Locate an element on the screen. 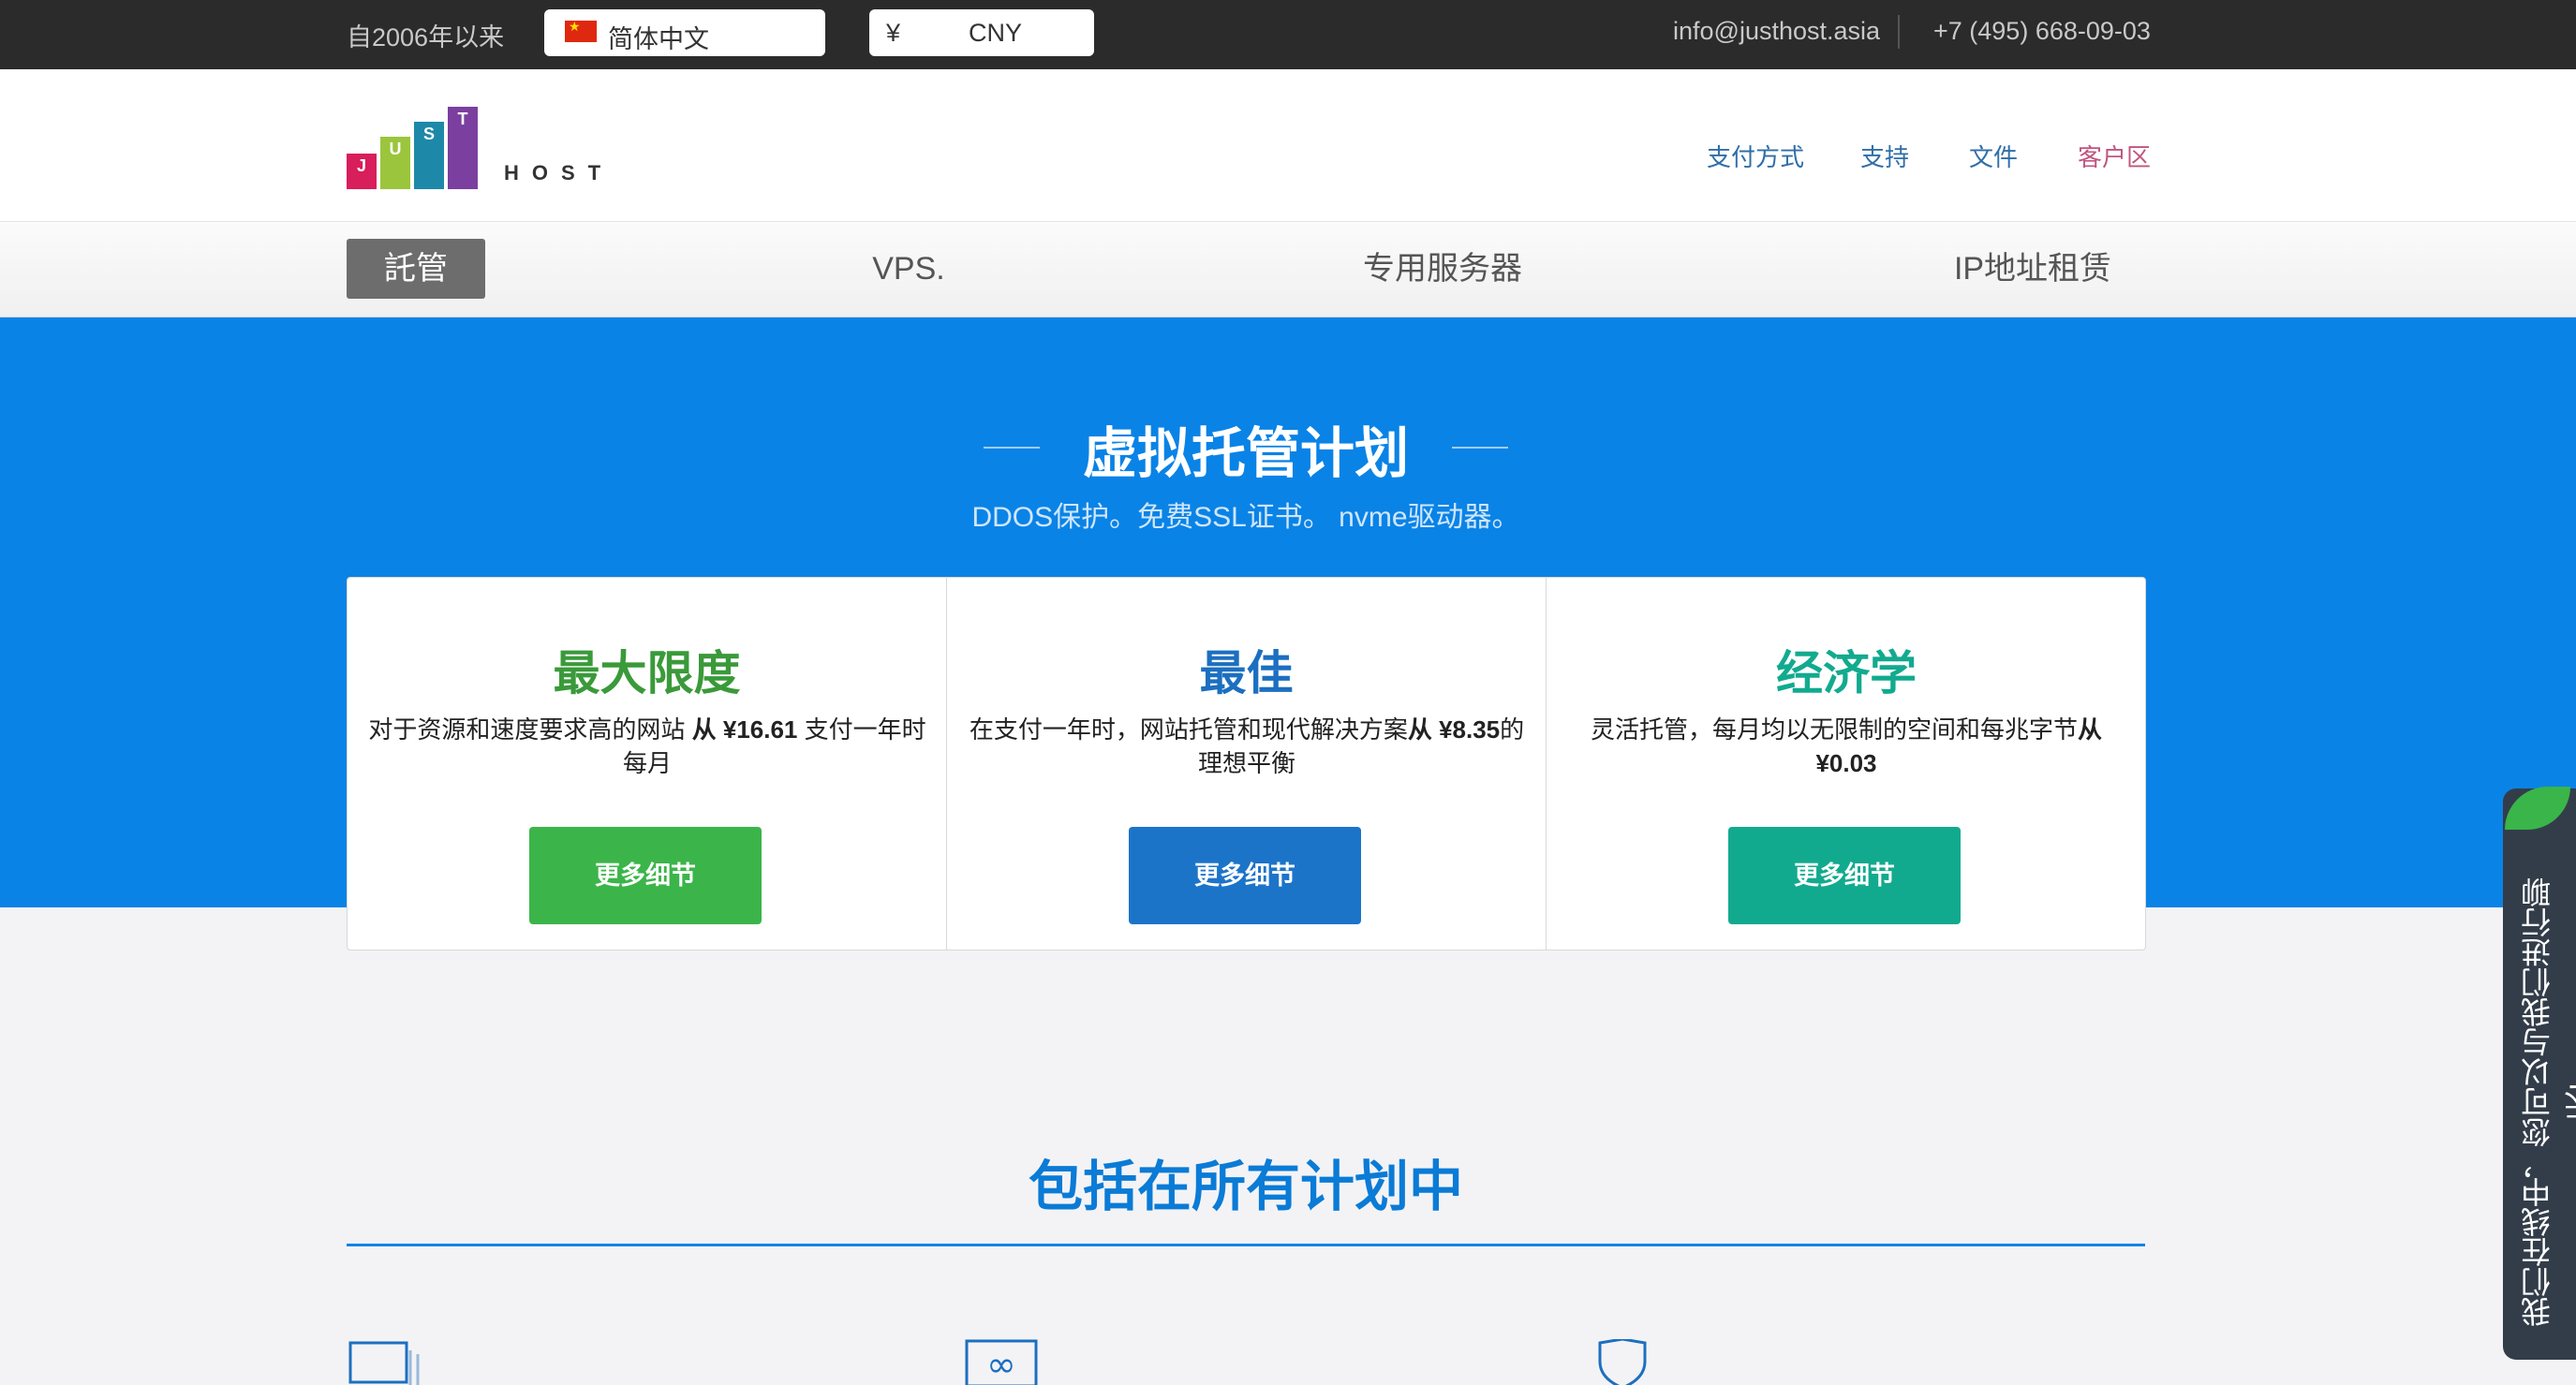 The height and width of the screenshot is (1385, 2576). shield-icon is located at coordinates (1623, 1362).